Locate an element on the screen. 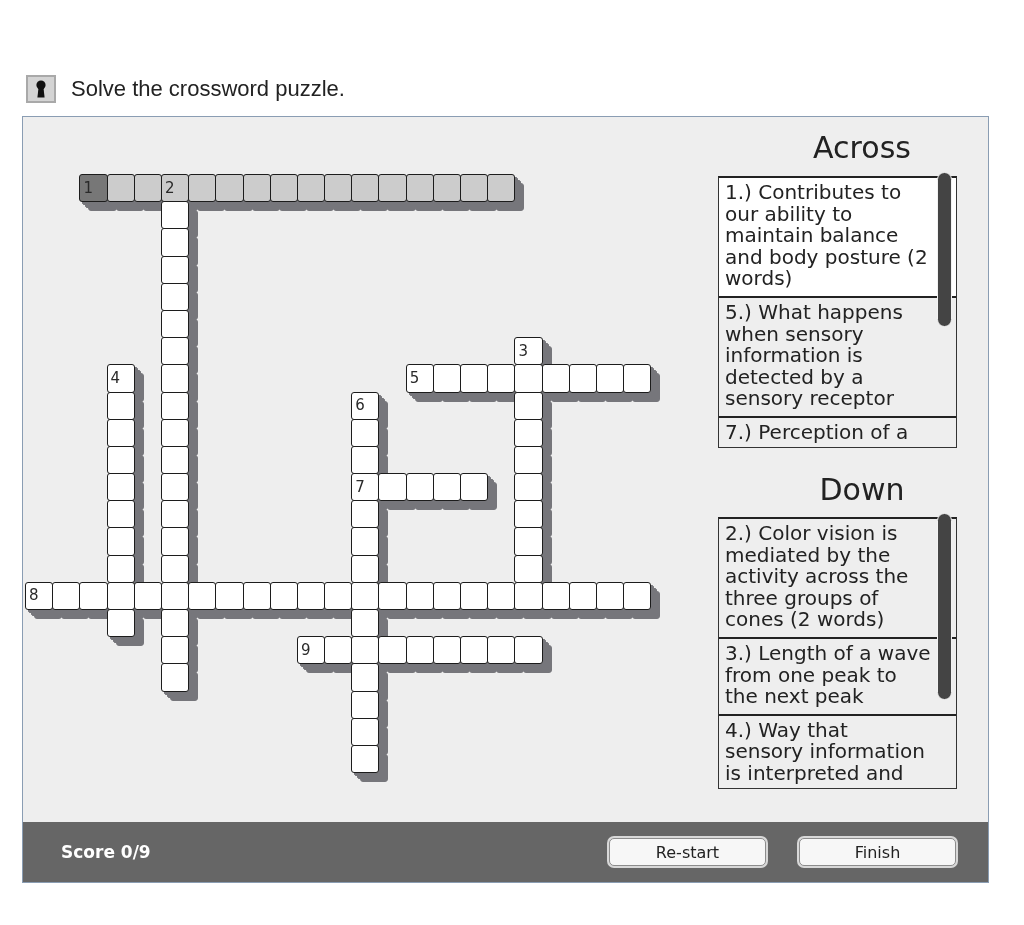  clue-number: 4 is located at coordinates (115, 378).